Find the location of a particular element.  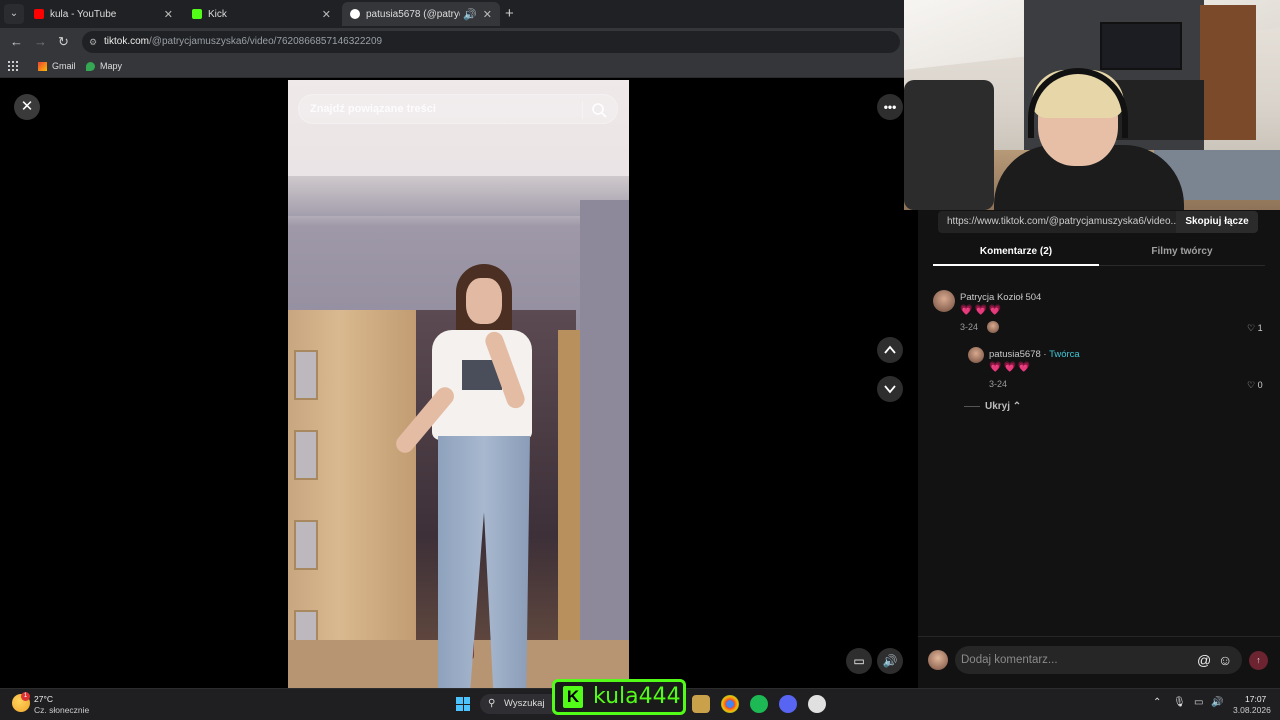

file-explorer-icon is located at coordinates (701, 704).